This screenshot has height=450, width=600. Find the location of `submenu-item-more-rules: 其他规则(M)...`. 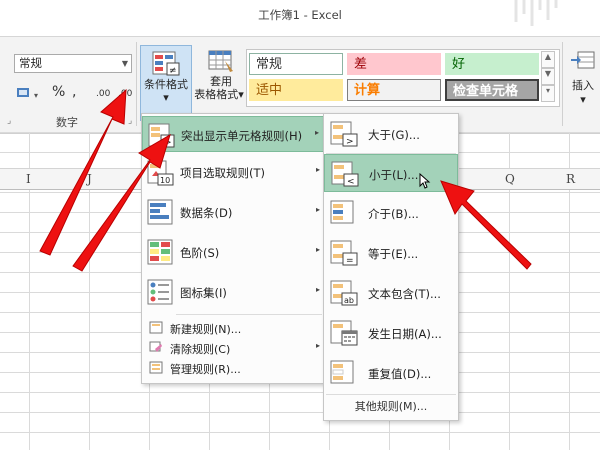

submenu-item-more-rules: 其他规则(M)... is located at coordinates (391, 406).